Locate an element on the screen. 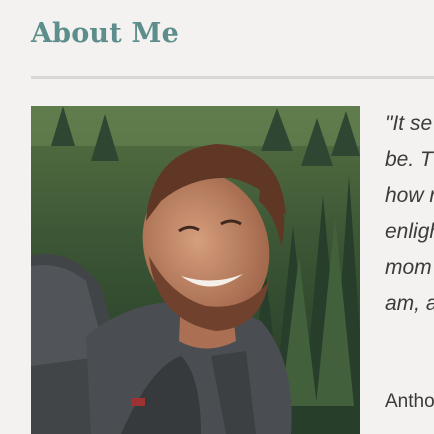  quote-text: "It se be. T how r enligh mom am, a is located at coordinates (409, 214).